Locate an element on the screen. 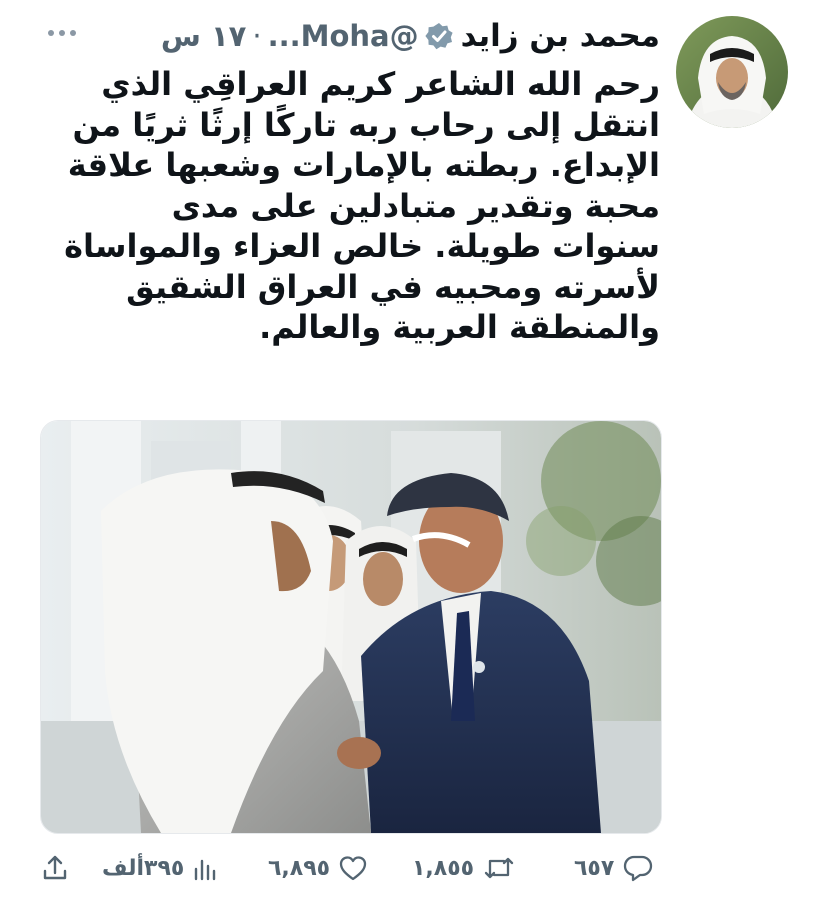 Image resolution: width=828 pixels, height=908 pixels. tweet-header: محمد بن زايد @Moha... · ١٧ س is located at coordinates (350, 36).